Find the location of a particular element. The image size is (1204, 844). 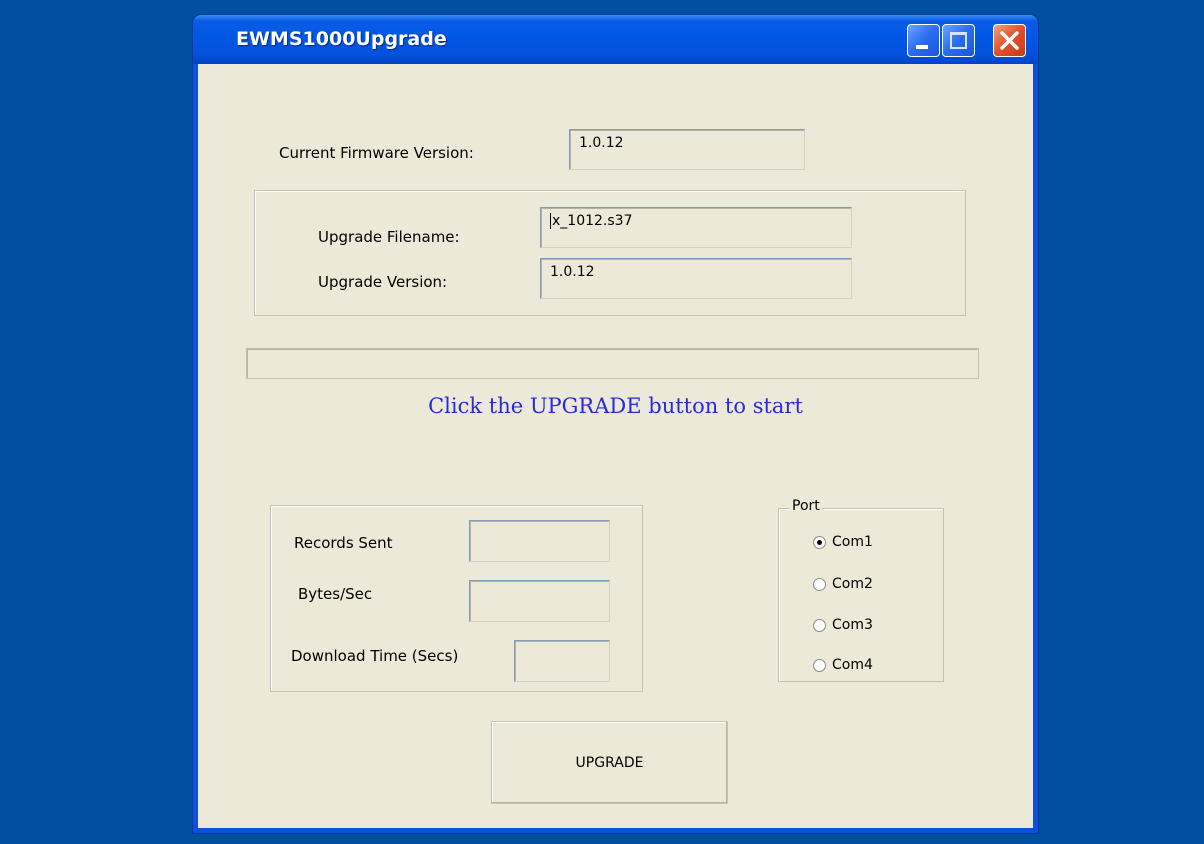

bytes-sec-label: Bytes/Sec is located at coordinates (335, 594).